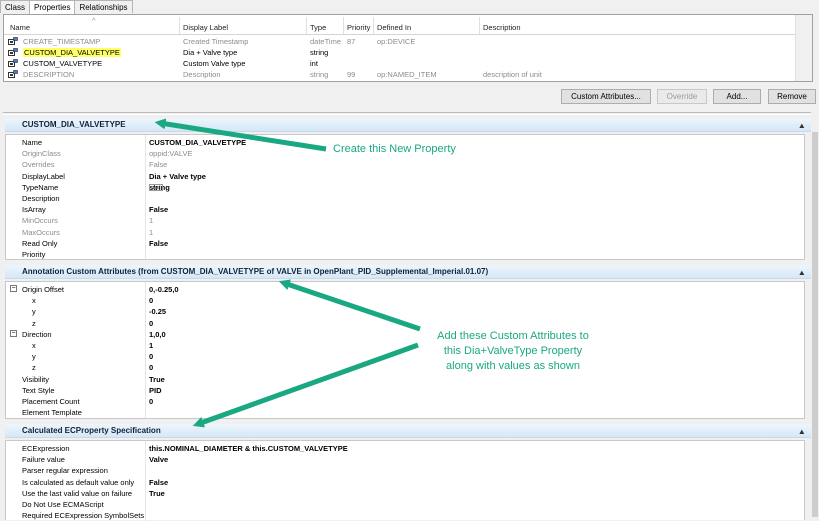 The height and width of the screenshot is (521, 819). I want to click on property-row: Text Style PID, so click(405, 390).